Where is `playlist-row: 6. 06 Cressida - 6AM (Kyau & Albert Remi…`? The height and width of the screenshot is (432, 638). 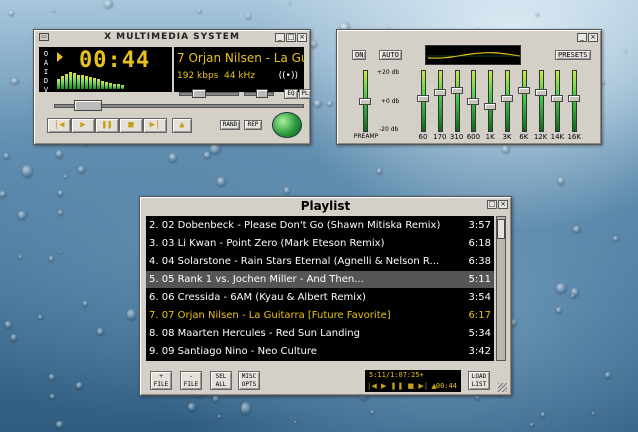 playlist-row: 6. 06 Cressida - 6AM (Kyau & Albert Remi… is located at coordinates (320, 297).